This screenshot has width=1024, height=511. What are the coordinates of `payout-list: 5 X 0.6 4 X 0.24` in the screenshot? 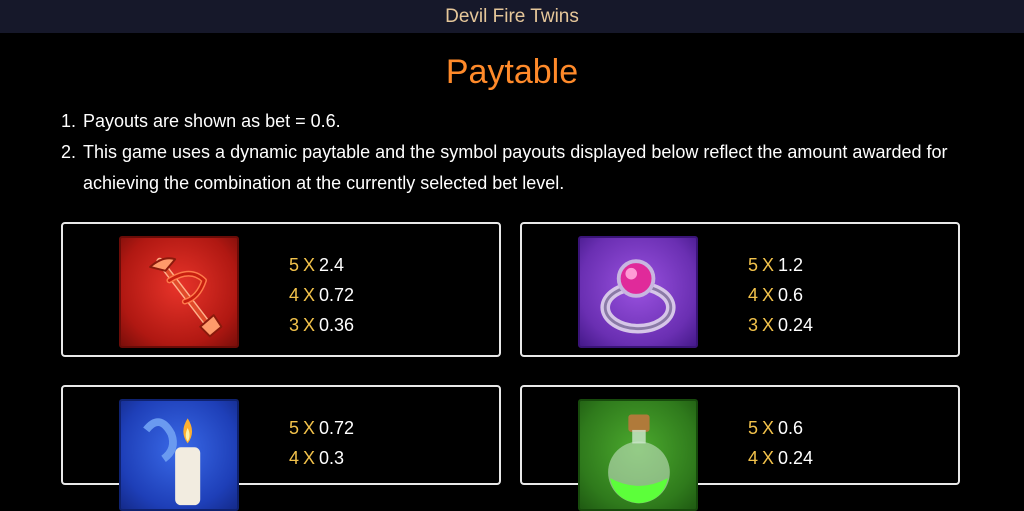 It's located at (780, 443).